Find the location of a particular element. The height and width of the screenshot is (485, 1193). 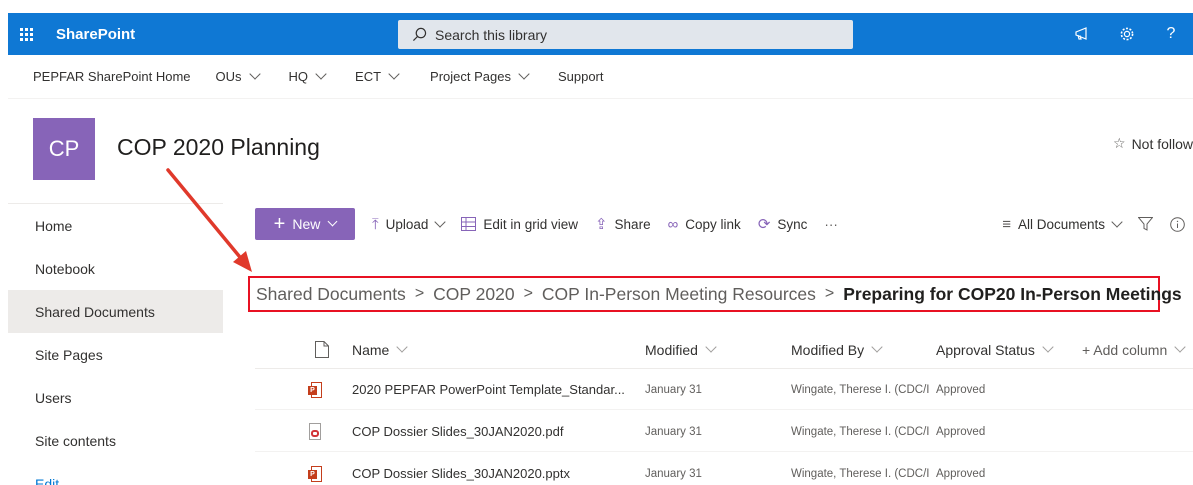

hub-nav-item: ECT is located at coordinates (377, 76).